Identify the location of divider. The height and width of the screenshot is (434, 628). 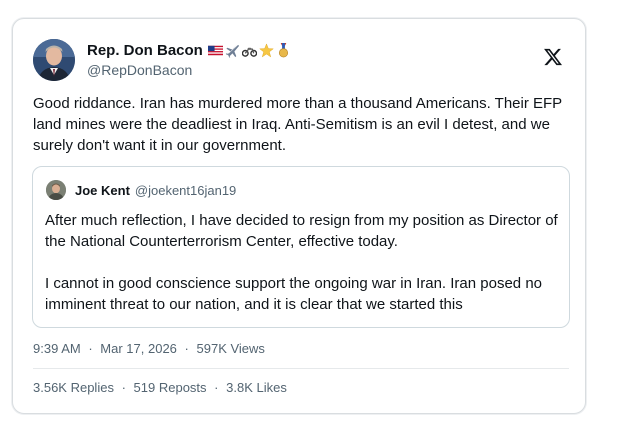
(301, 368).